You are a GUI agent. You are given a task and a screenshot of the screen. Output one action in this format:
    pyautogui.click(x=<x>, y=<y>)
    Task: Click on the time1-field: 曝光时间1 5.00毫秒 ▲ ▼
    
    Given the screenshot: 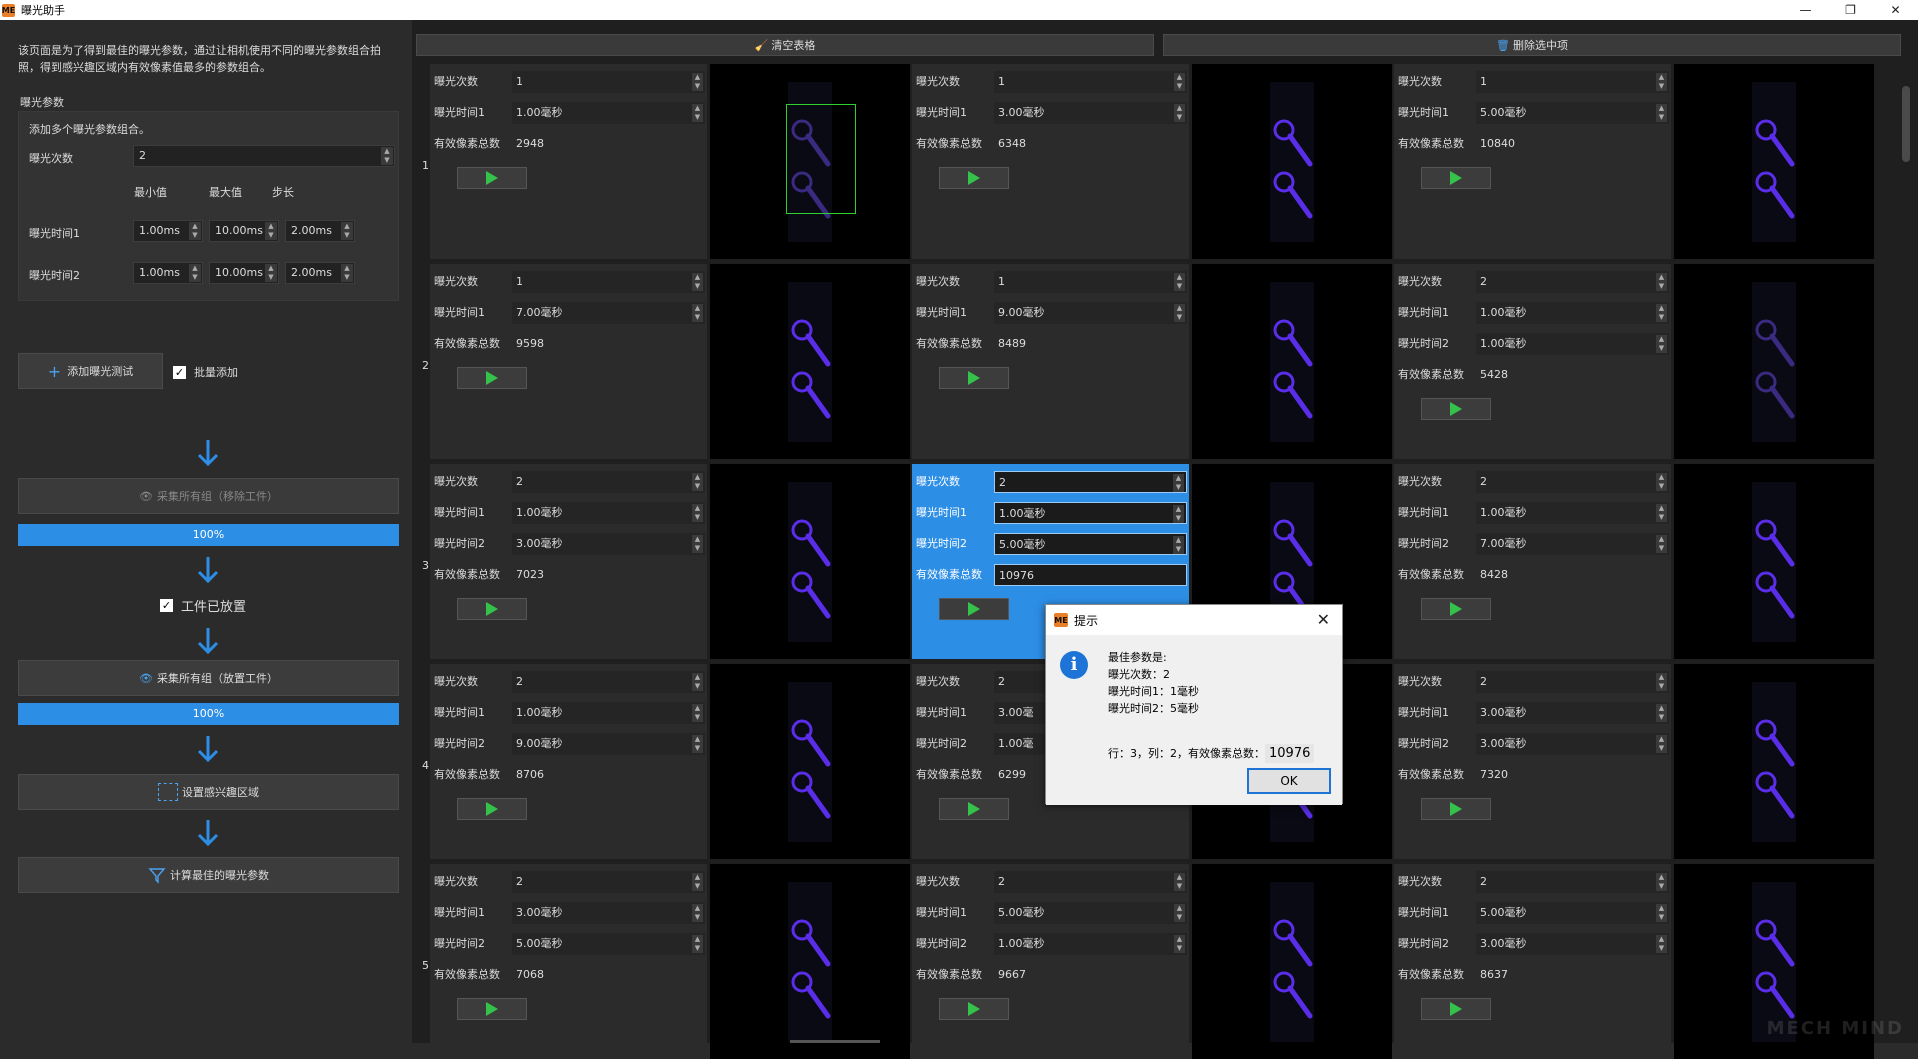 What is the action you would take?
    pyautogui.click(x=1533, y=113)
    